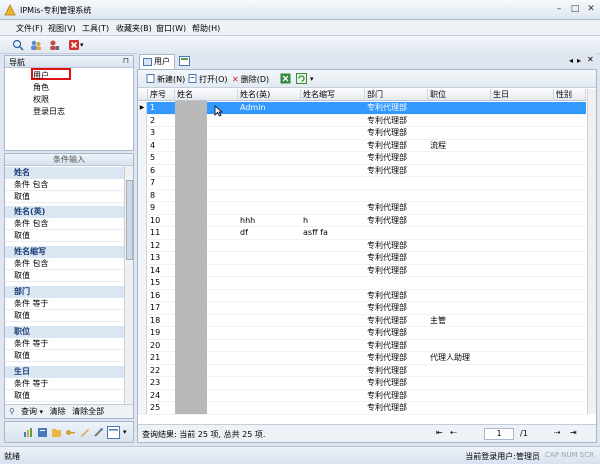 The width and height of the screenshot is (600, 464). I want to click on cell-index: 5, so click(161, 158).